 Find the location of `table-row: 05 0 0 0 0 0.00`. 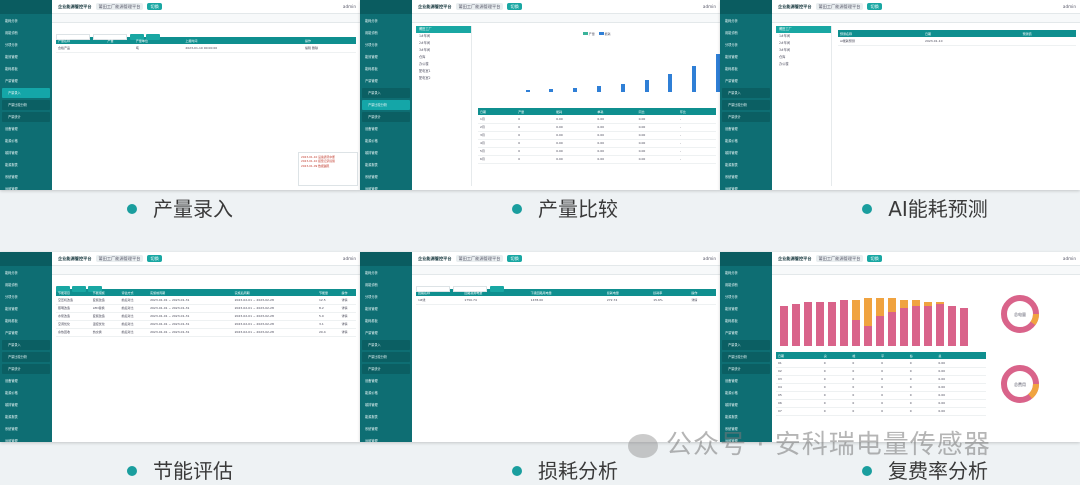

table-row: 05 0 0 0 0 0.00 is located at coordinates (881, 395).